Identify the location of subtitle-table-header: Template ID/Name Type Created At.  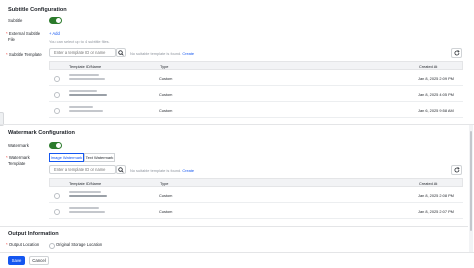
(256, 65).